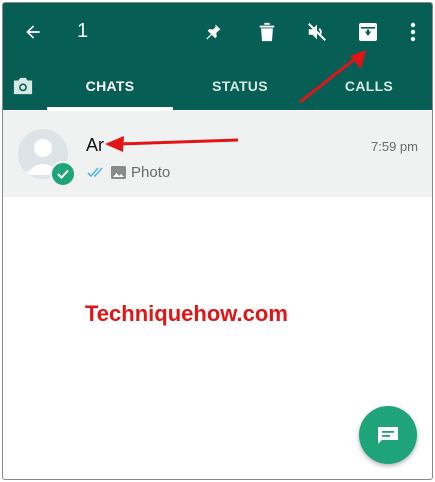 The width and height of the screenshot is (435, 482). Describe the element at coordinates (240, 85) in the screenshot. I see `tab-status: STATUS` at that location.